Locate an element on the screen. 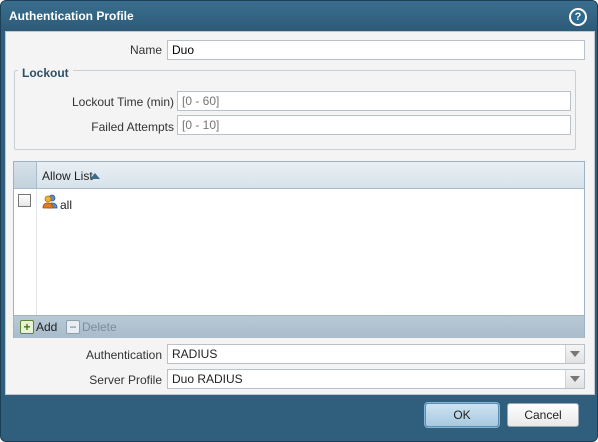 The image size is (598, 442). name-input is located at coordinates (376, 50).